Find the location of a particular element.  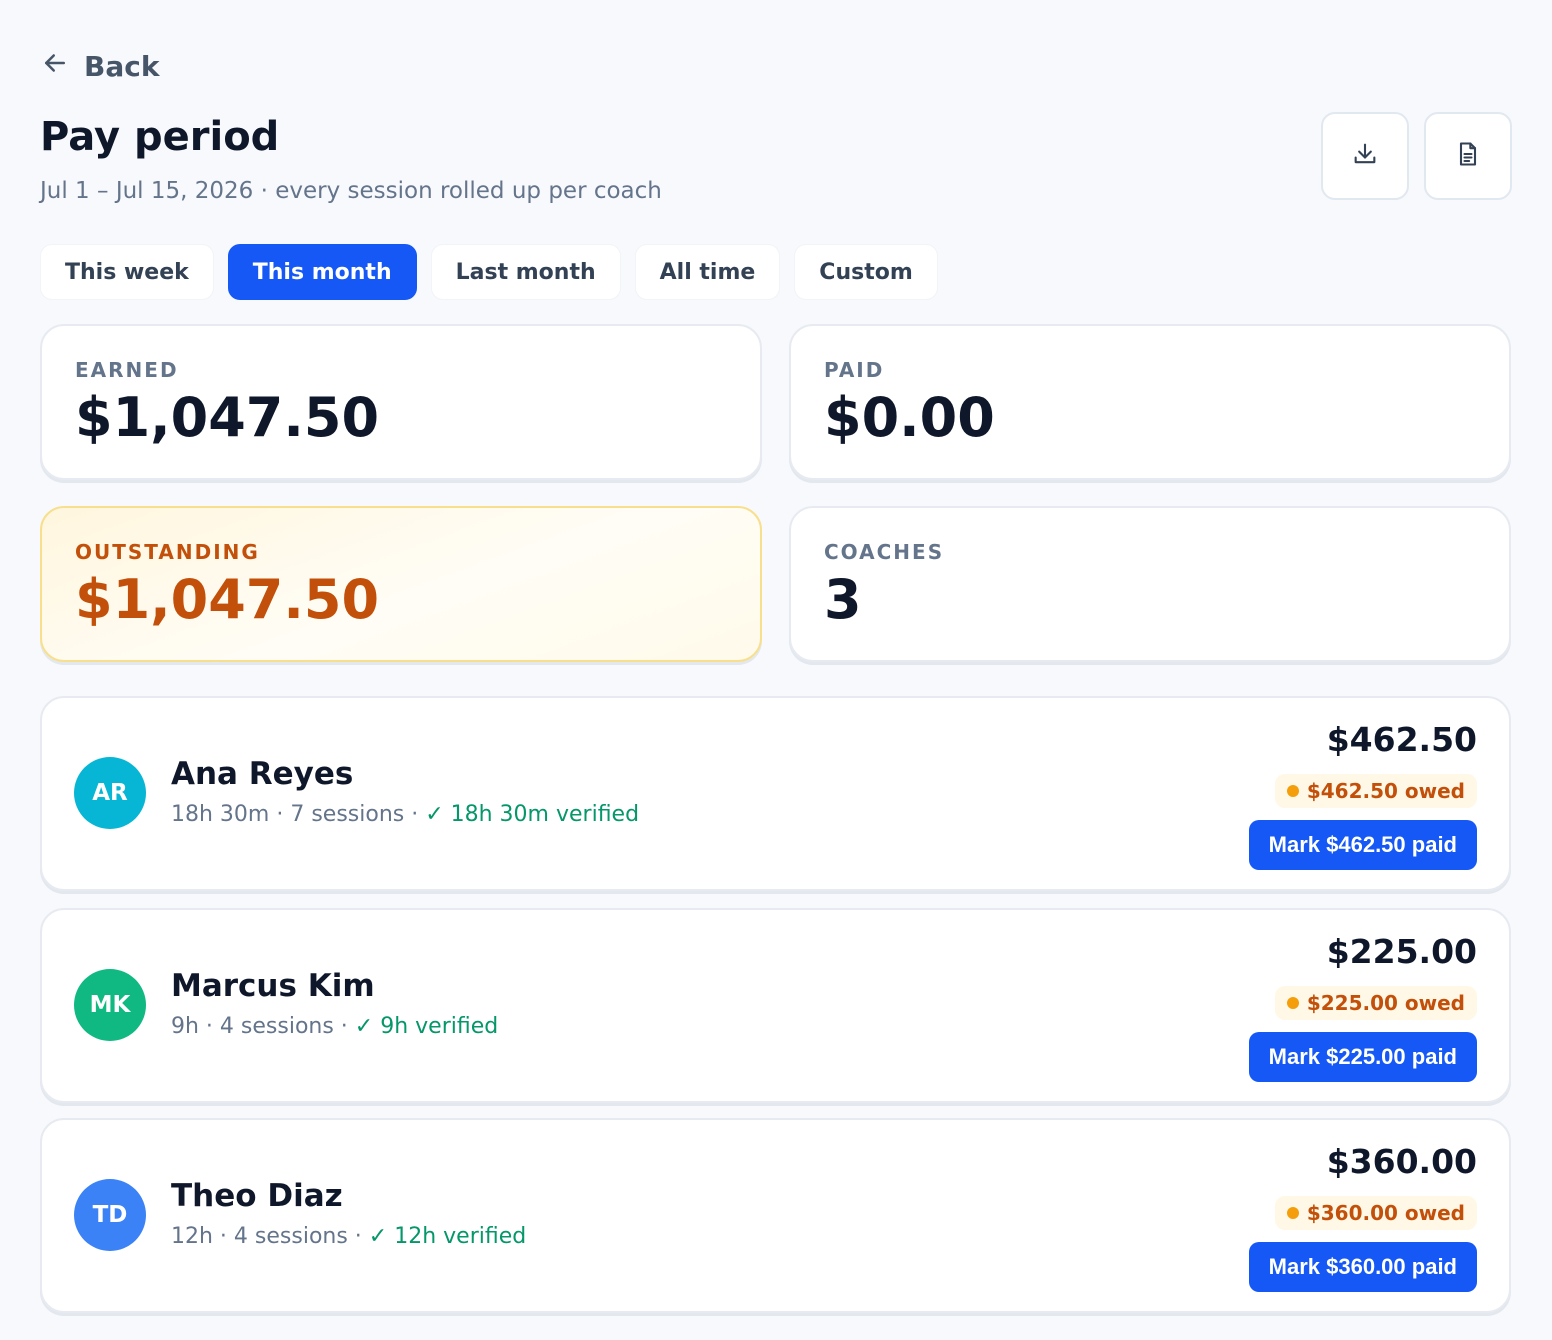

download-button is located at coordinates (1365, 156).